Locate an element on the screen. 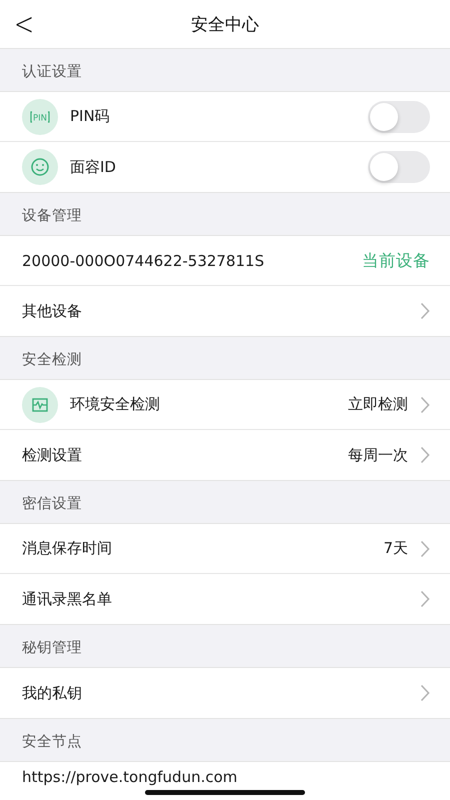  row-label: 检测设置 is located at coordinates (52, 455).